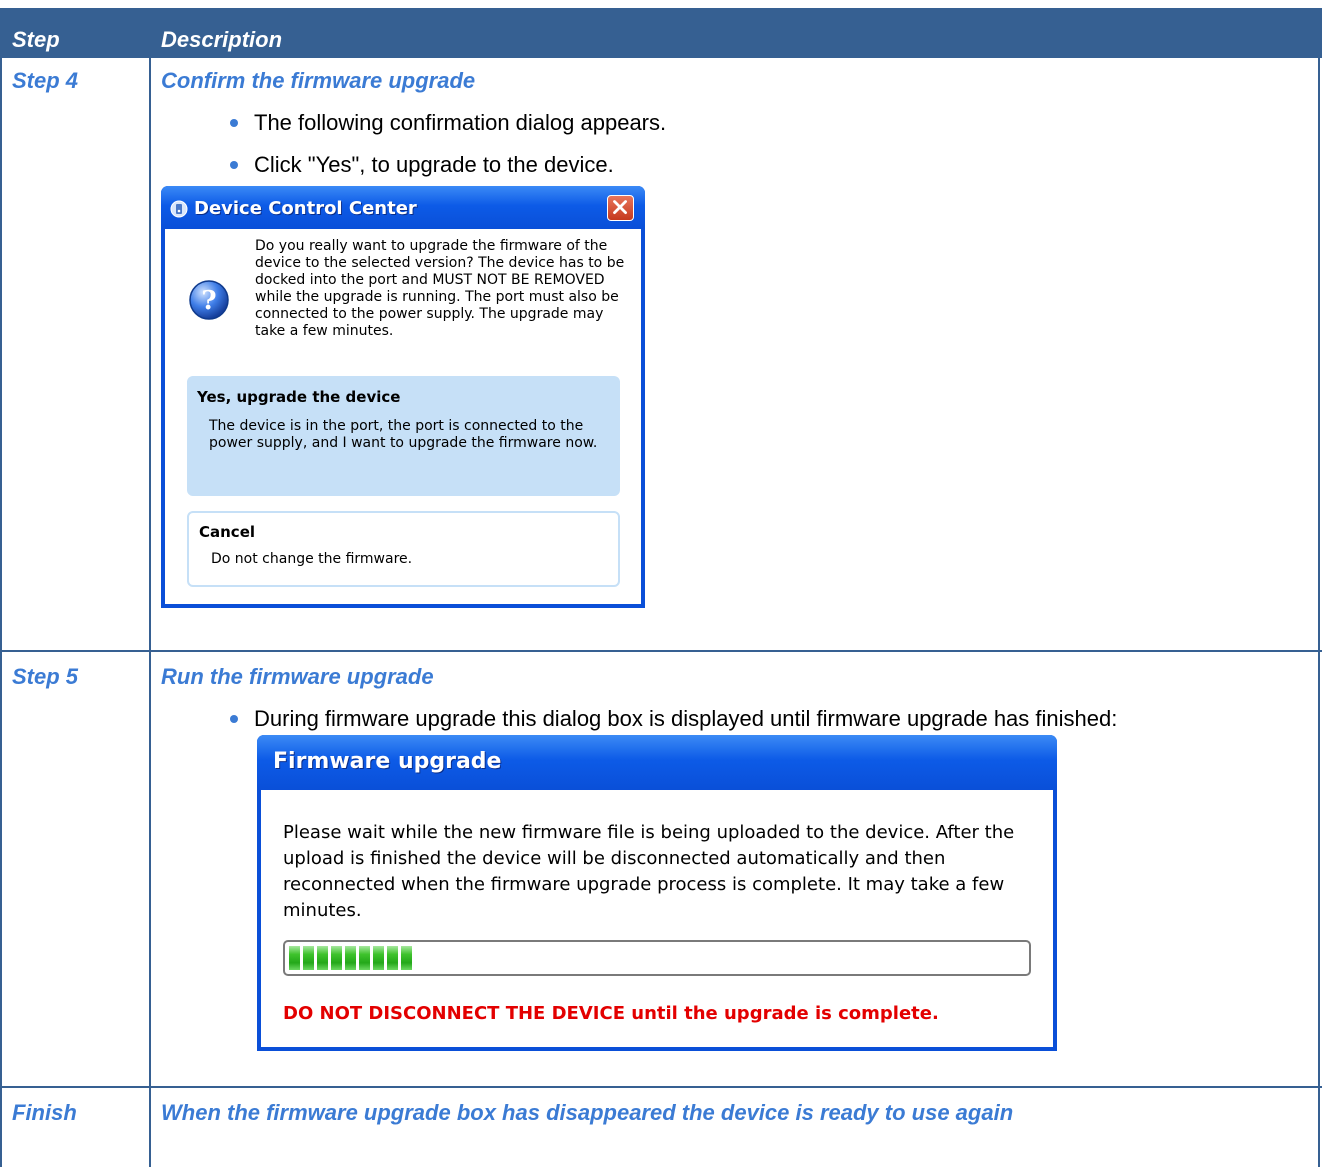 This screenshot has height=1167, width=1322. I want to click on bullet-text: Click "Yes", to upgrade to the device., so click(434, 164).